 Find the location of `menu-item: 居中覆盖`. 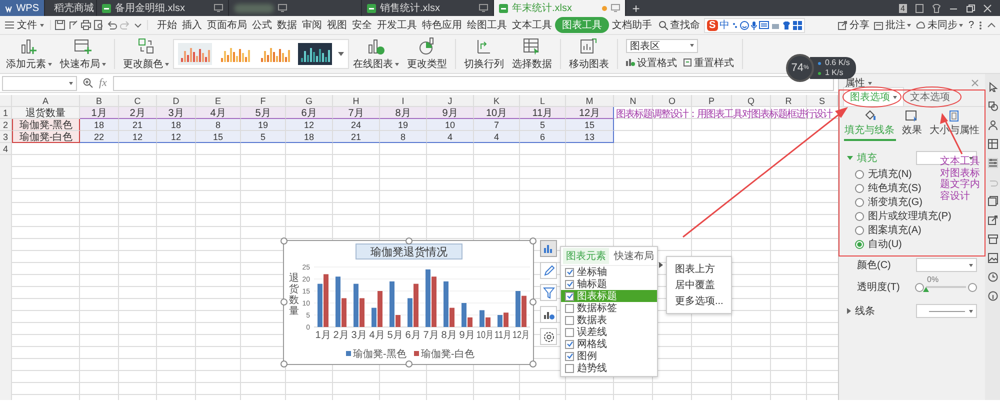

menu-item: 居中覆盖 is located at coordinates (699, 285).